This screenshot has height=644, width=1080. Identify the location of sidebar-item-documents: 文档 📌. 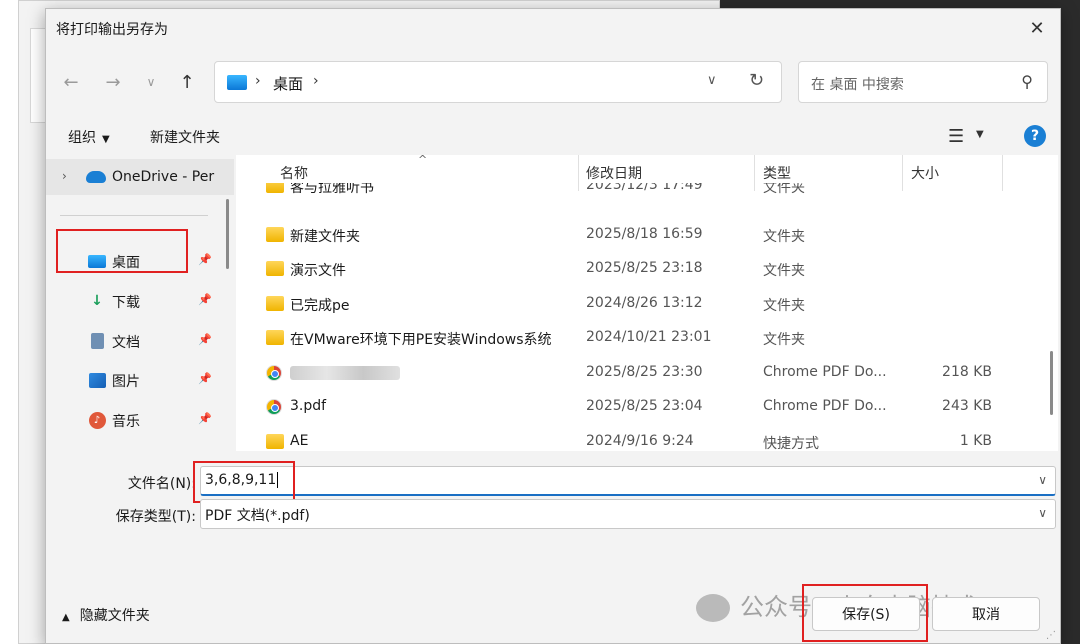
(140, 341).